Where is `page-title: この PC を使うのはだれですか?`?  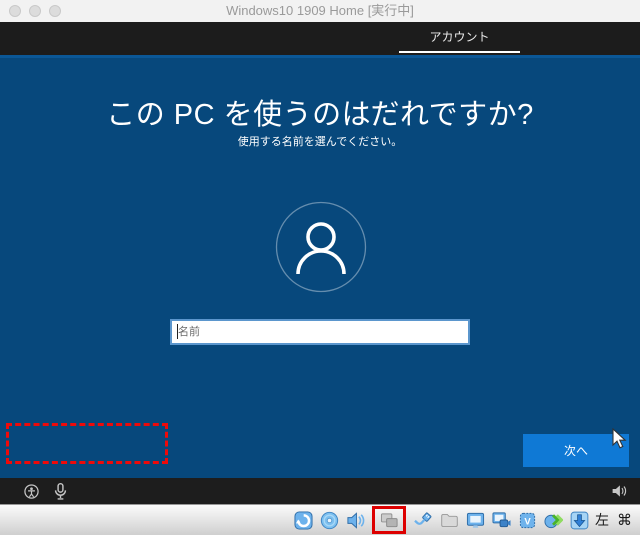
page-title: この PC を使うのはだれですか? is located at coordinates (320, 115).